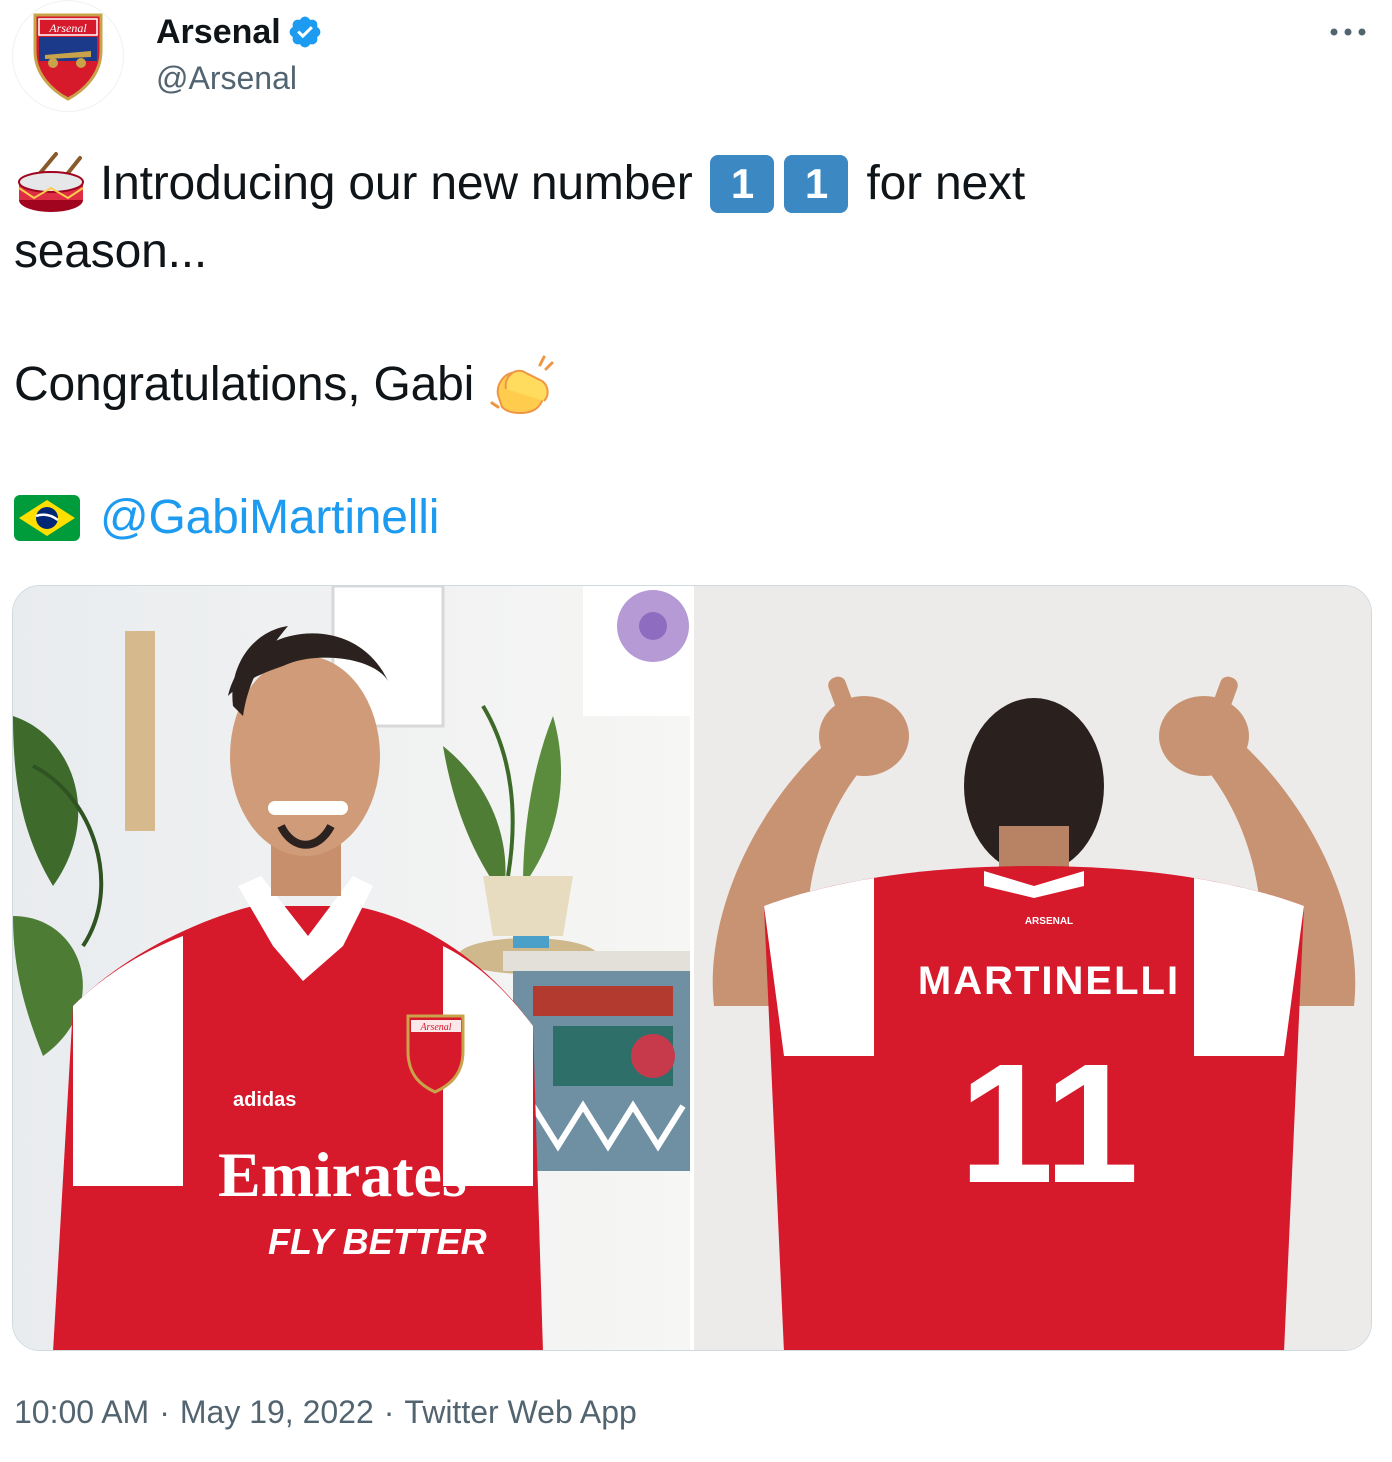  Describe the element at coordinates (218, 32) in the screenshot. I see `author-display-name: Arsenal` at that location.